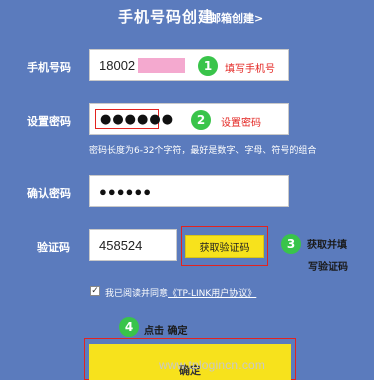  What do you see at coordinates (224, 246) in the screenshot?
I see `get-code-button: 获取验证码` at bounding box center [224, 246].